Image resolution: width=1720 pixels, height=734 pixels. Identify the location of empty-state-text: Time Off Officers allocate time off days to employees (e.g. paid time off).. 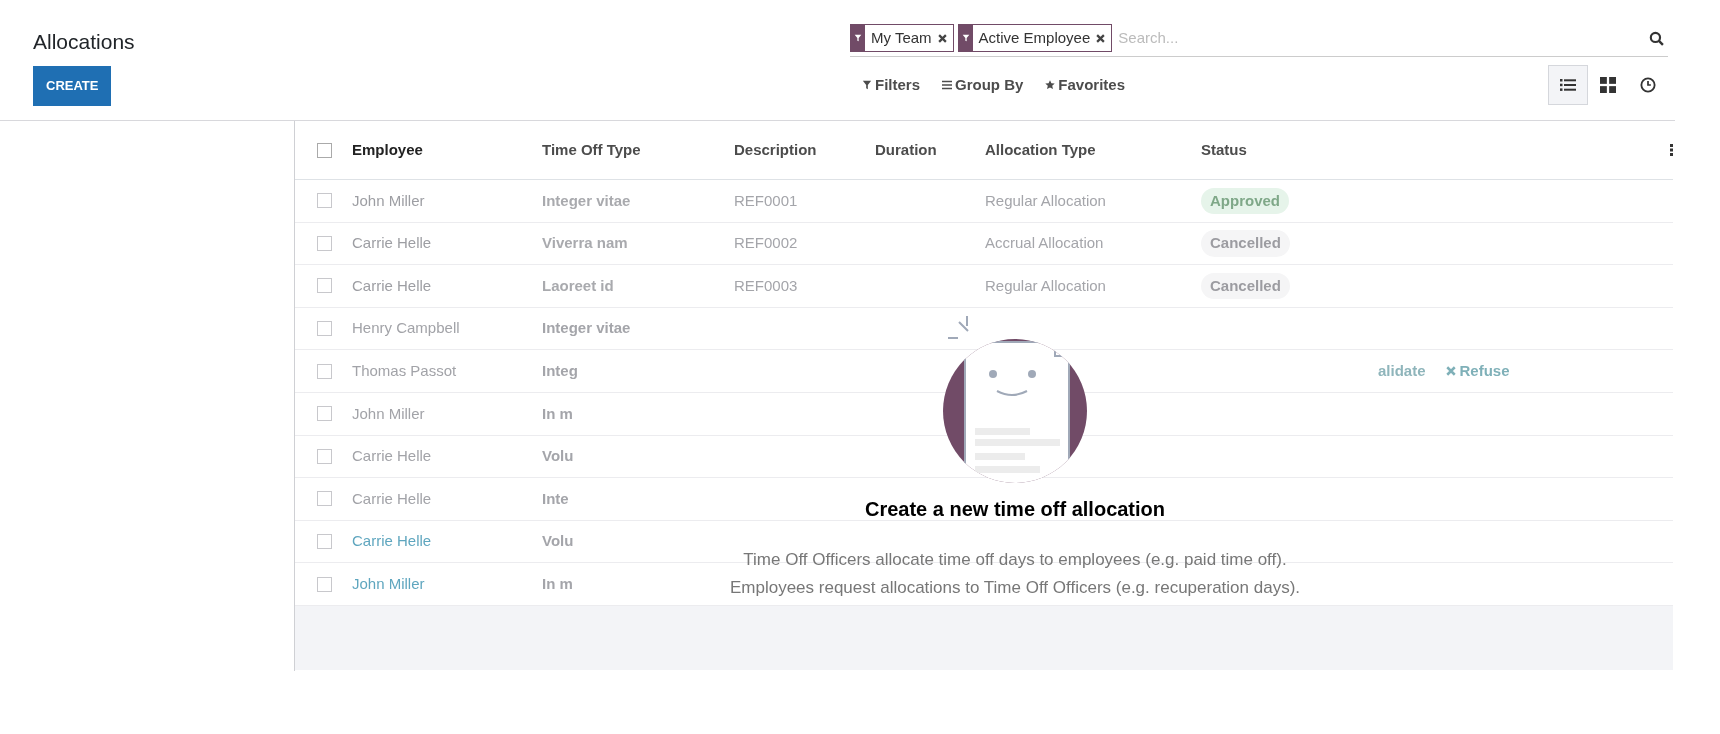
(1015, 560).